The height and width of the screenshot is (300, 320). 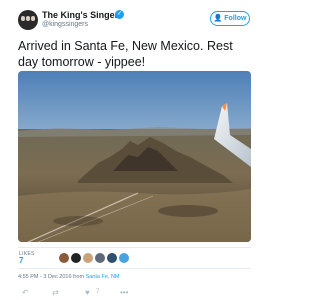 I want to click on add-user-icon: 👤, so click(x=218, y=18).